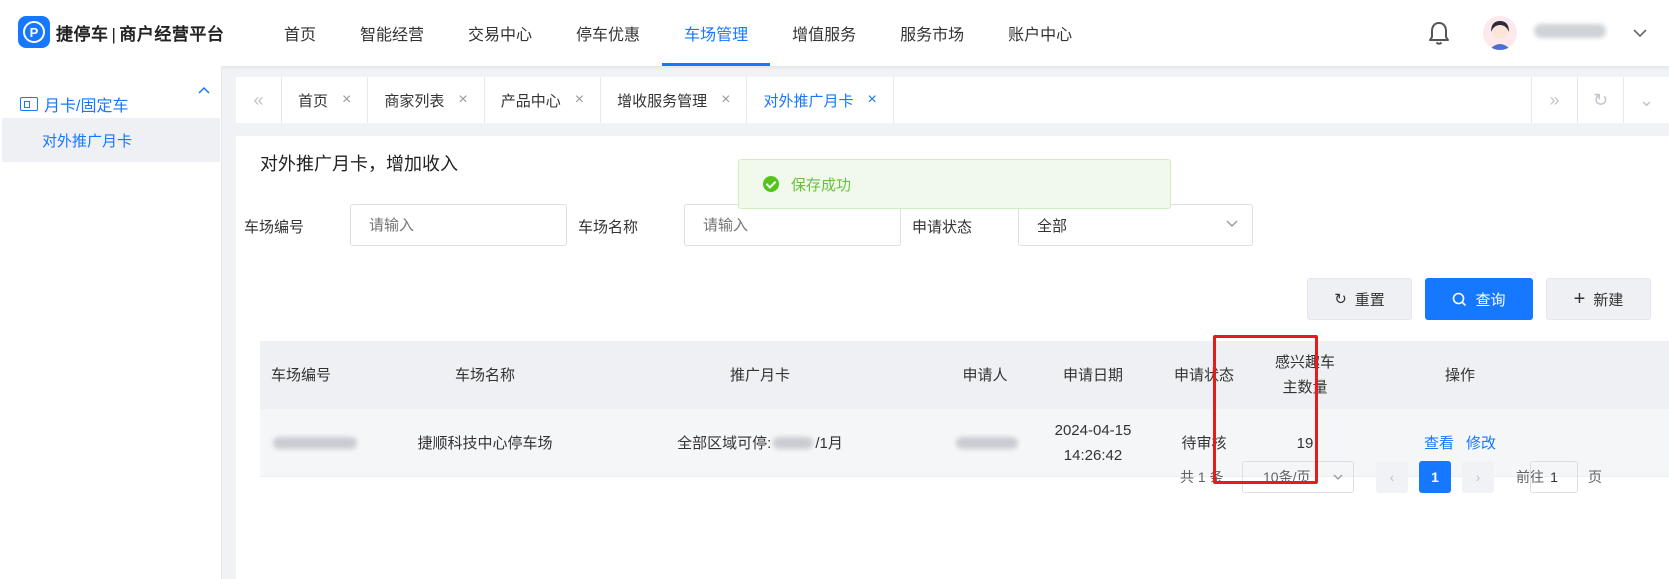  Describe the element at coordinates (954, 184) in the screenshot. I see `success-toast: 保存成功` at that location.